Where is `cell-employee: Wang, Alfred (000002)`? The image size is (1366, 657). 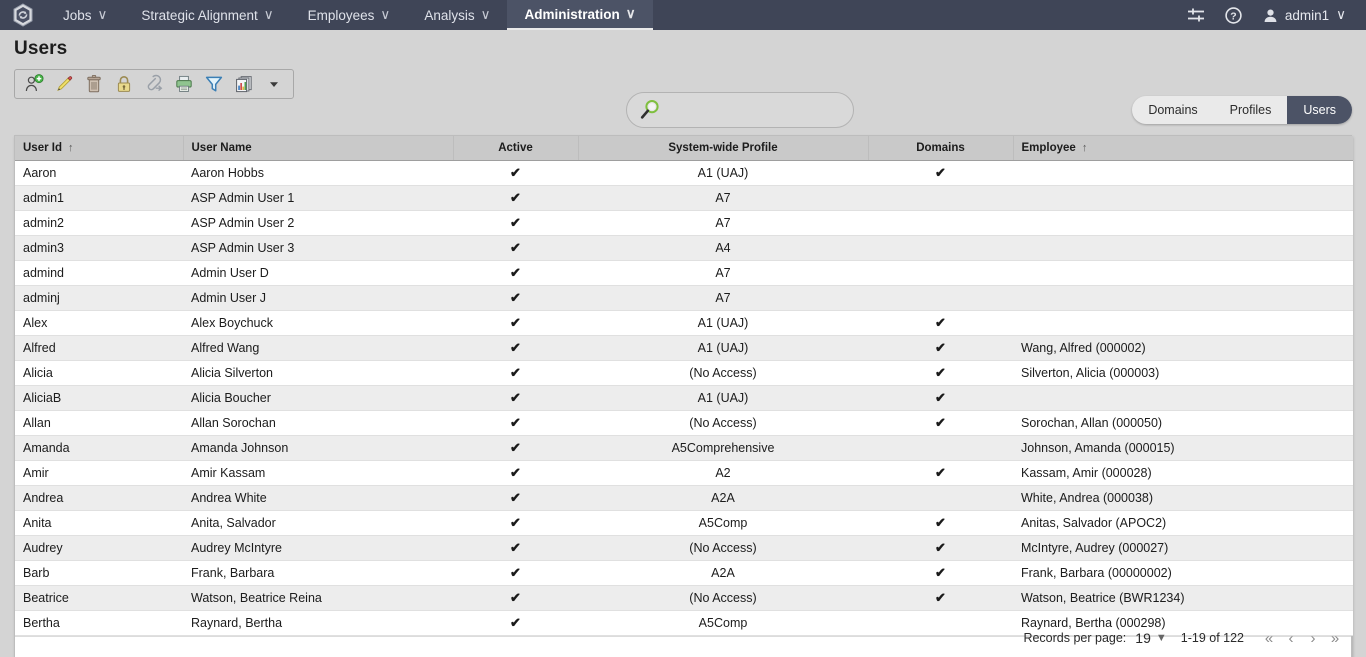 cell-employee: Wang, Alfred (000002) is located at coordinates (1183, 348).